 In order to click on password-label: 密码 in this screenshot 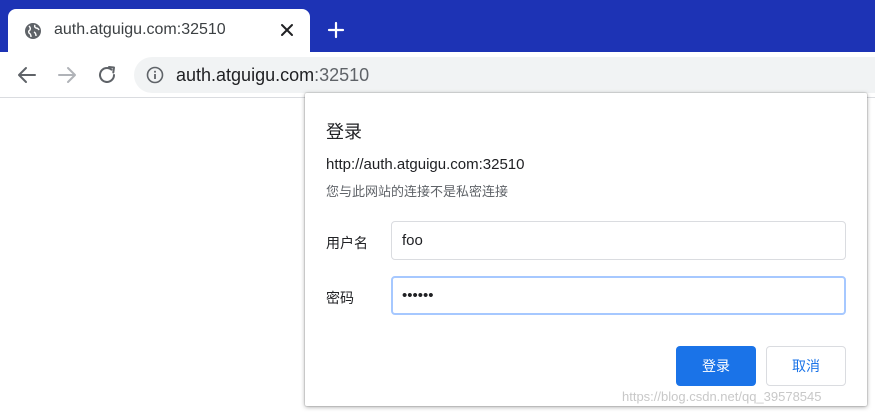, I will do `click(340, 298)`.